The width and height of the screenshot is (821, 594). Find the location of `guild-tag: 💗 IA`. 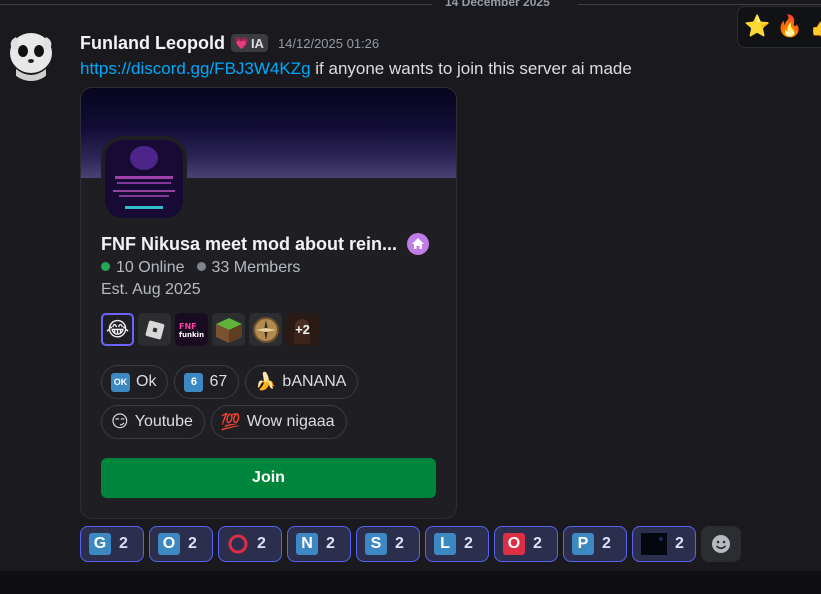

guild-tag: 💗 IA is located at coordinates (249, 43).